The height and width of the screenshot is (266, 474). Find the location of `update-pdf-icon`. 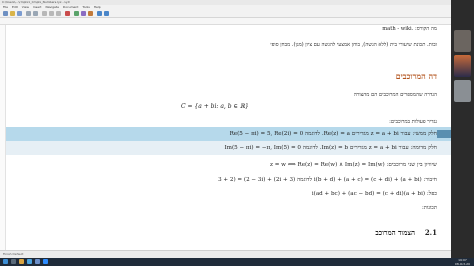

update-pdf-icon is located at coordinates (106, 13).